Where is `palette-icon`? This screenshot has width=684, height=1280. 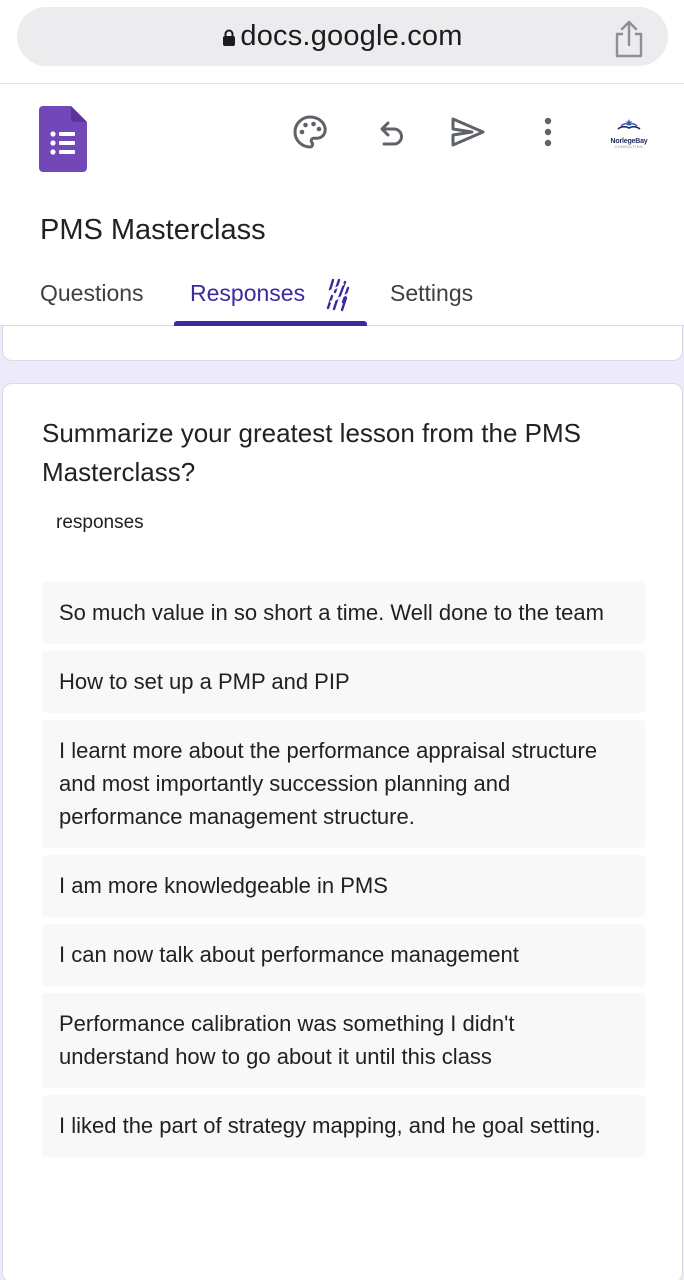
palette-icon is located at coordinates (310, 132).